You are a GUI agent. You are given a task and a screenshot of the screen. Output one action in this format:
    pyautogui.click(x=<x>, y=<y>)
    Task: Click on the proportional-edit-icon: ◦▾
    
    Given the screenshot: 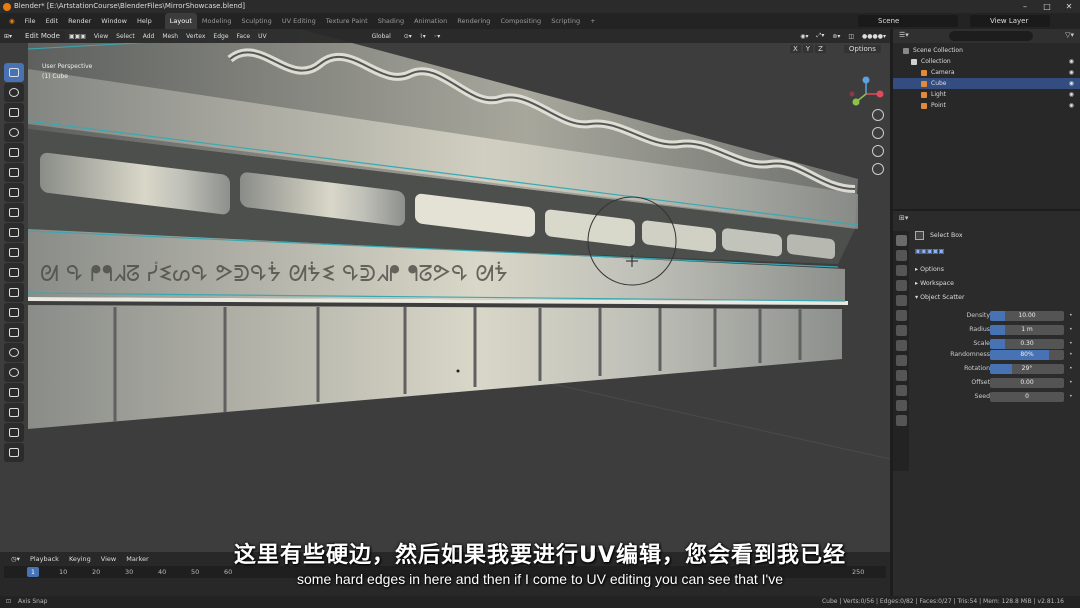 What is the action you would take?
    pyautogui.click(x=437, y=36)
    